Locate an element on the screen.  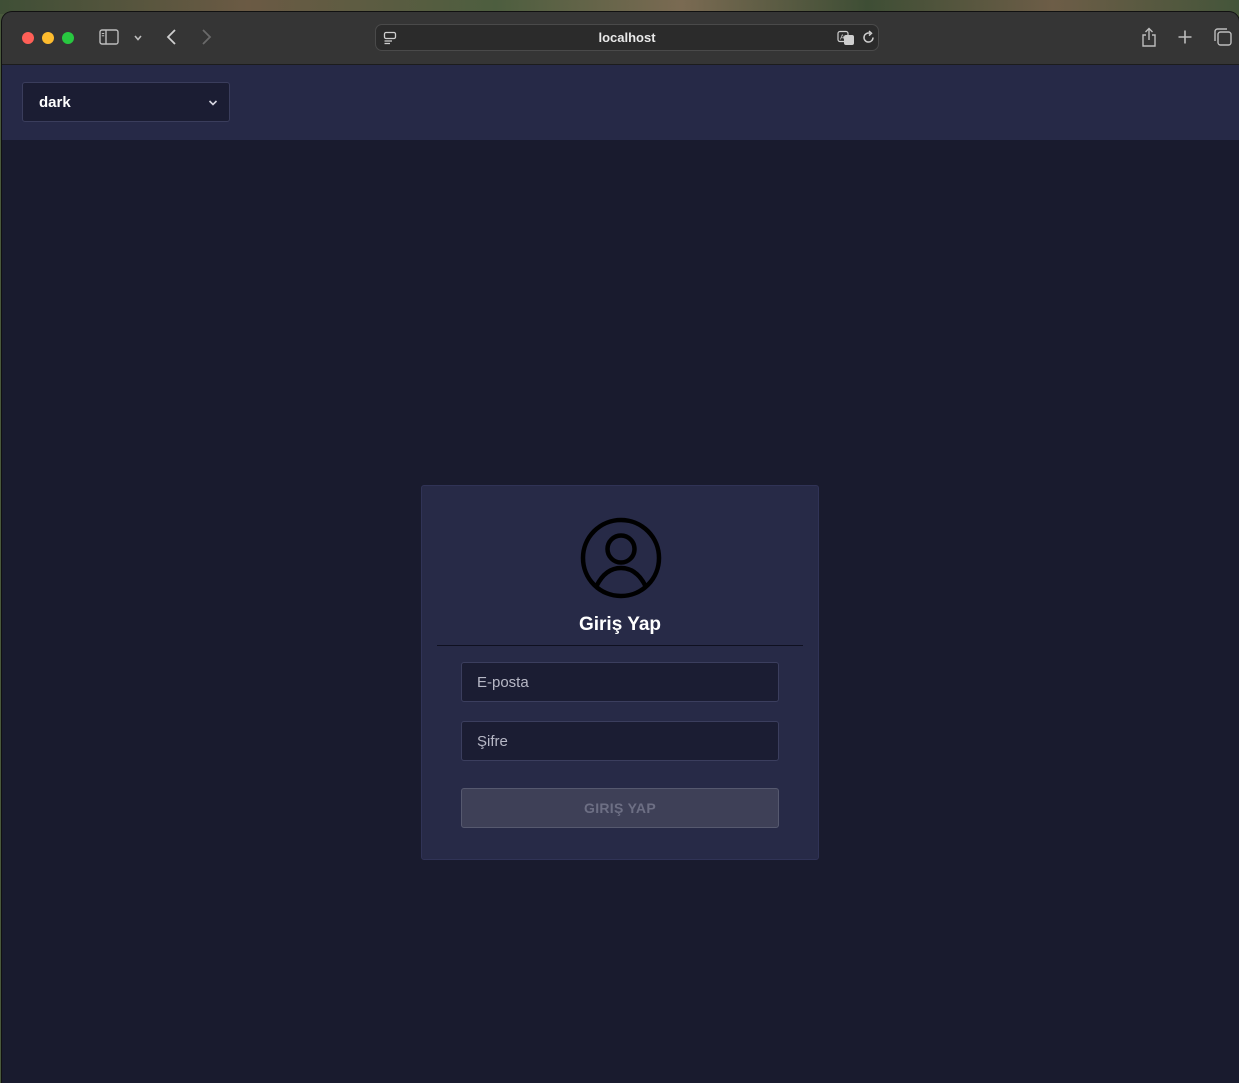
chevron-left-icon is located at coordinates (172, 37).